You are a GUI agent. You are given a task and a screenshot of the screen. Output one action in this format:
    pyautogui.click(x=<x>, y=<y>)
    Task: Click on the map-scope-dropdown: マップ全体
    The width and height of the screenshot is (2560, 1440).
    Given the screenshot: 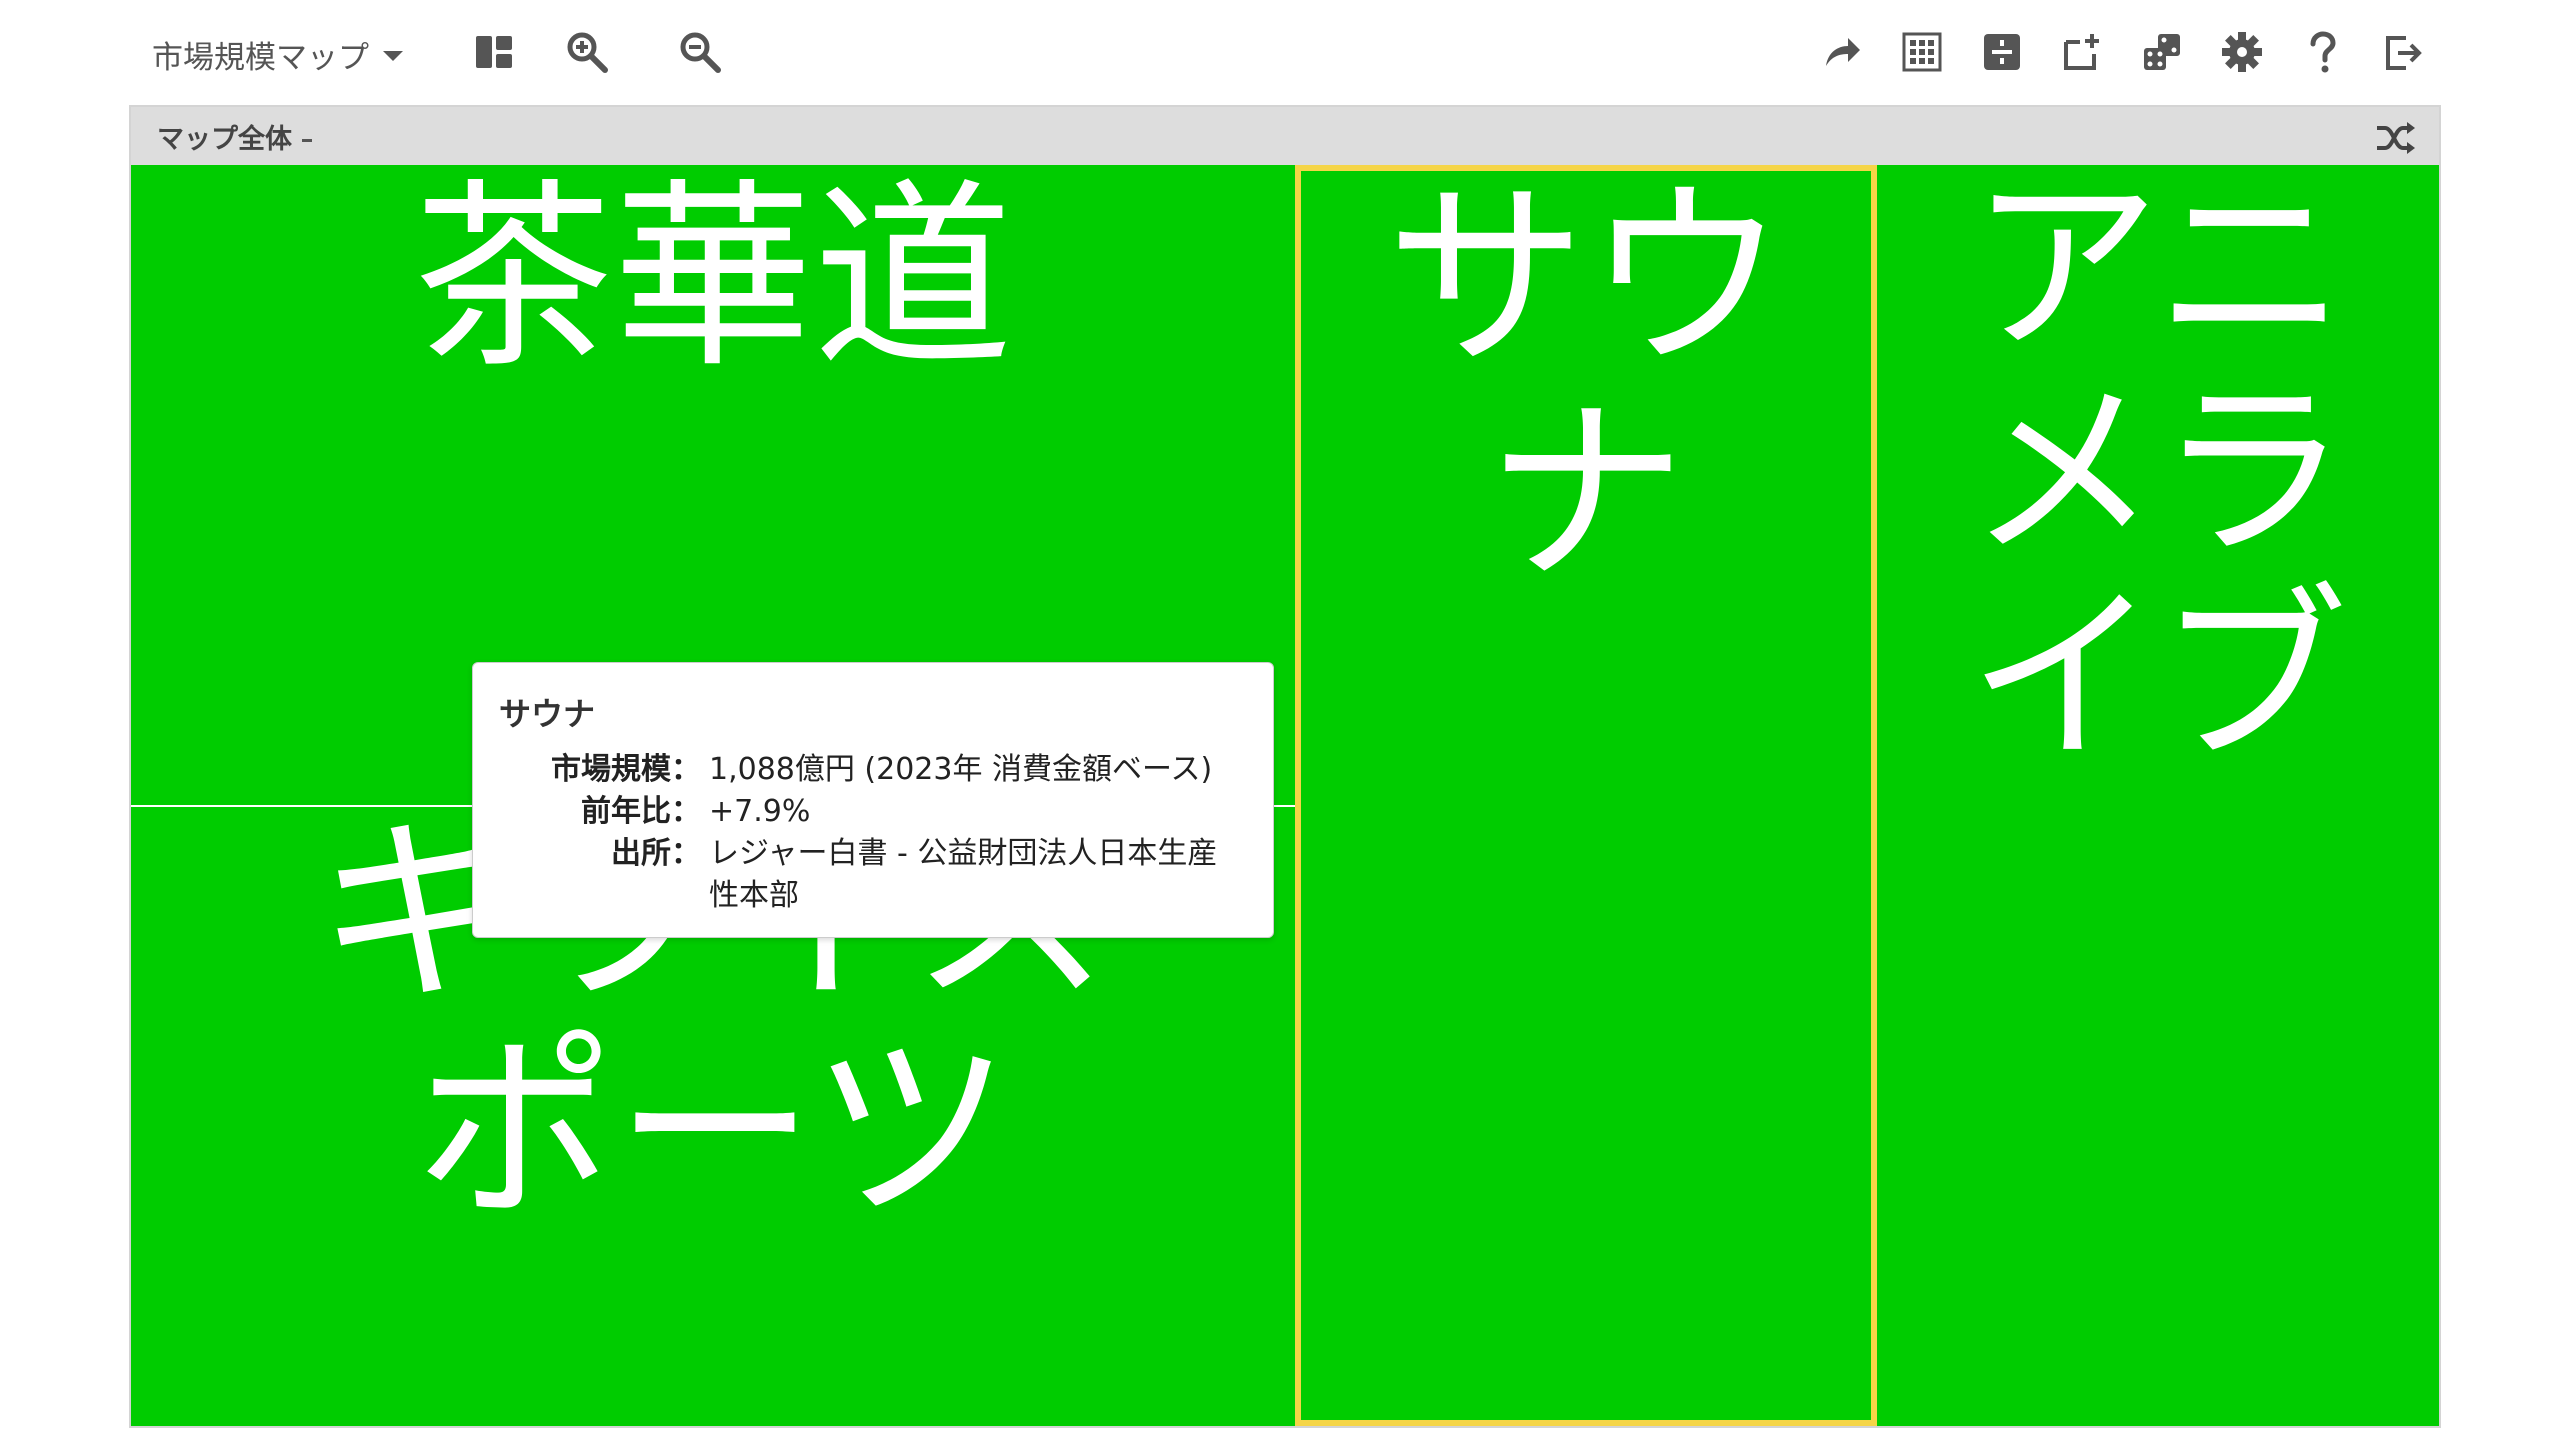 What is the action you would take?
    pyautogui.click(x=234, y=136)
    